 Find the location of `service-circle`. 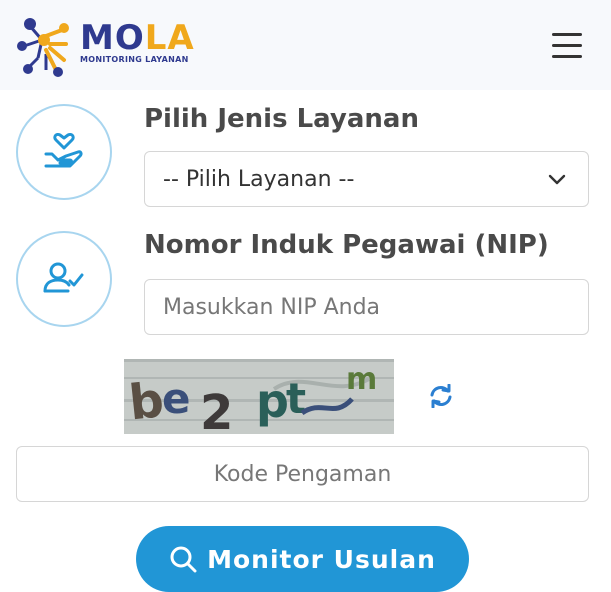

service-circle is located at coordinates (64, 152).